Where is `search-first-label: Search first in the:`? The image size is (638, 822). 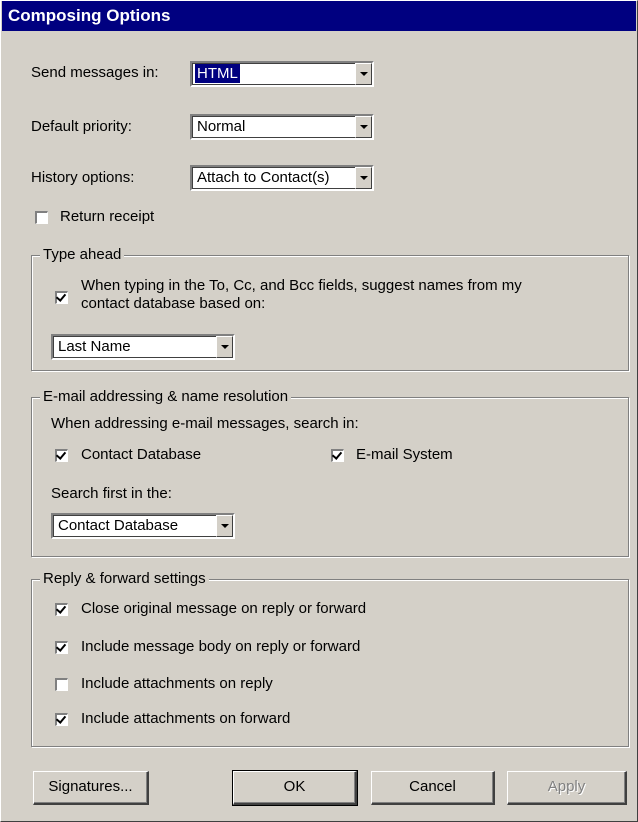 search-first-label: Search first in the: is located at coordinates (111, 493).